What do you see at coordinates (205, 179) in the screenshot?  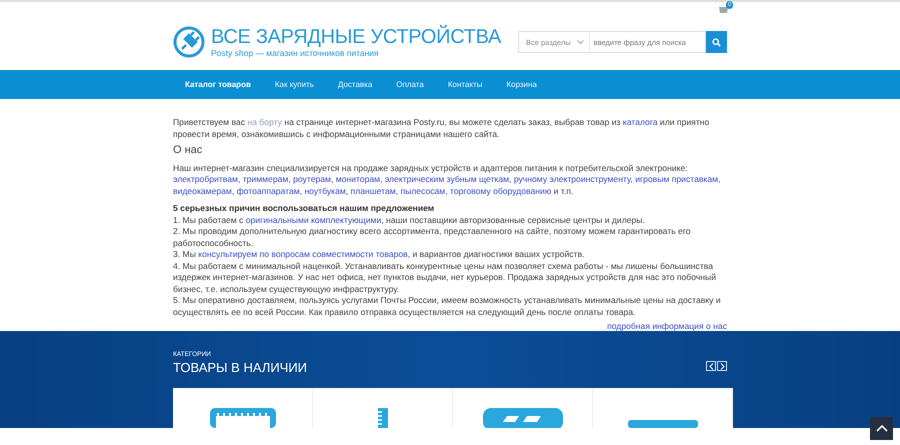 I see `text-link: электробритвам` at bounding box center [205, 179].